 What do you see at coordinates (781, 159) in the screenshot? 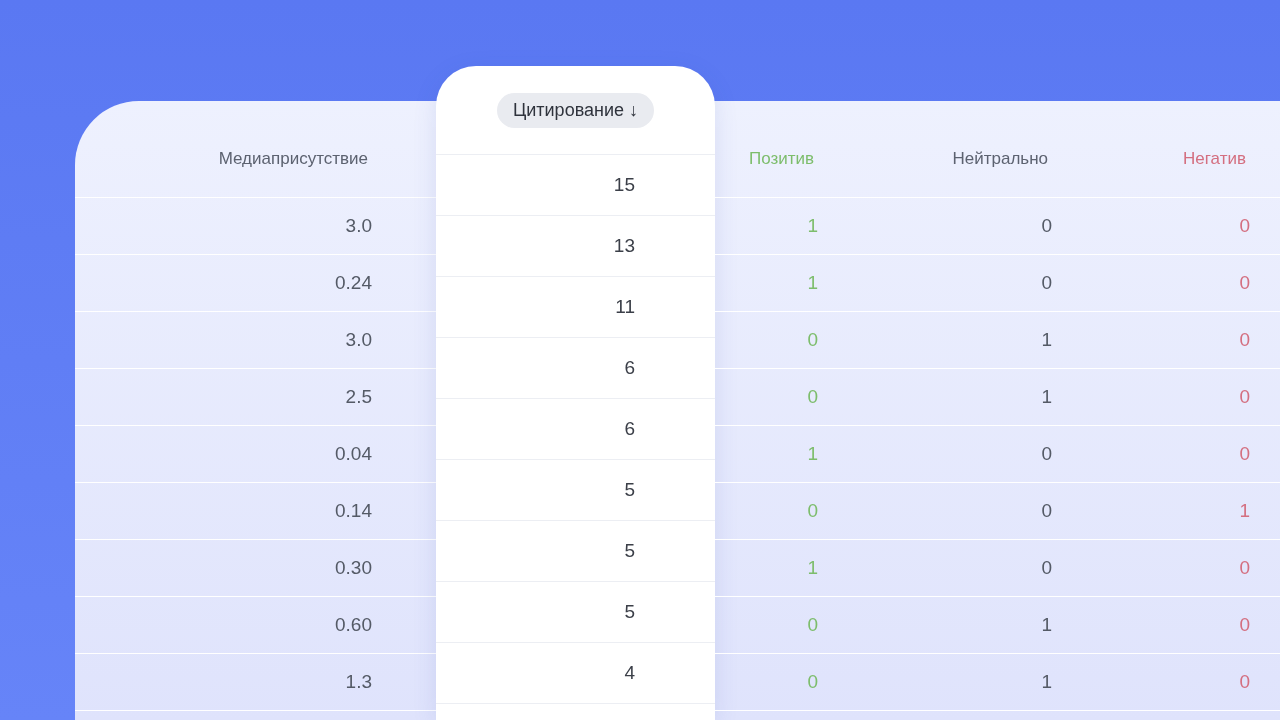
I see `column-header: Позитив` at bounding box center [781, 159].